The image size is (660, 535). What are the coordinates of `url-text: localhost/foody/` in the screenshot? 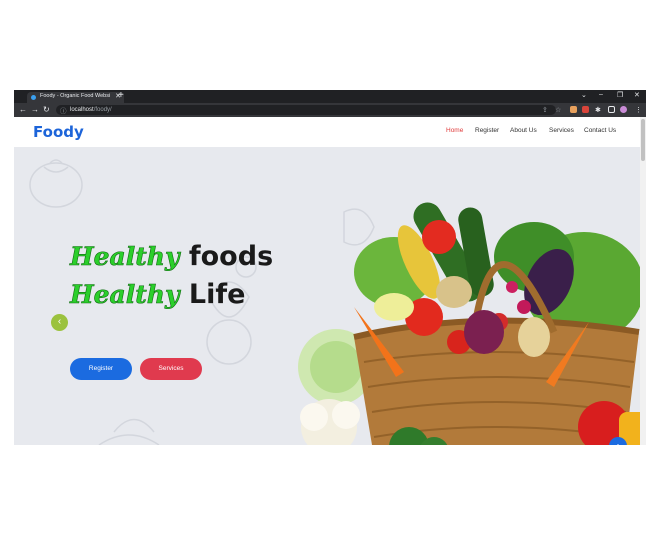 It's located at (91, 110).